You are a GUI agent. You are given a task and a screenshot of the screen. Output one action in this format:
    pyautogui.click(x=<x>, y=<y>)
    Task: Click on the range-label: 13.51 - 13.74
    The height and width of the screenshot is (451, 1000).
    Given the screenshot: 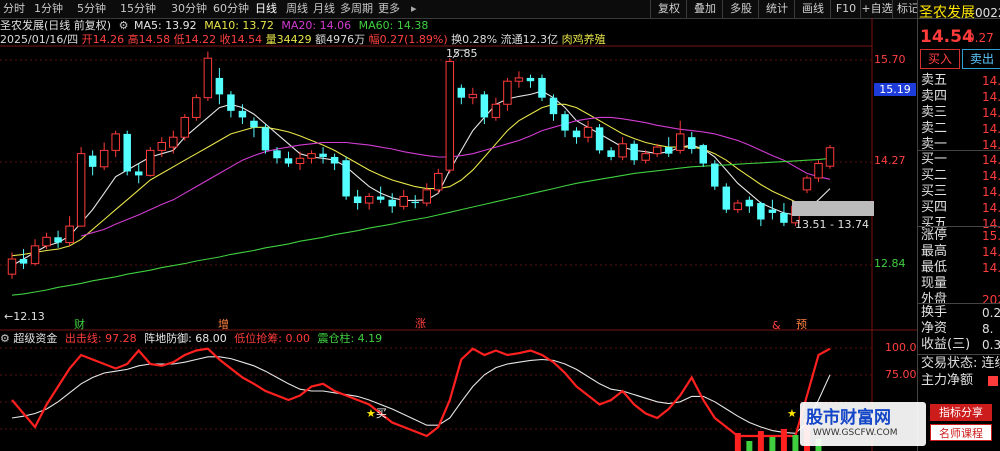 What is the action you would take?
    pyautogui.click(x=832, y=224)
    